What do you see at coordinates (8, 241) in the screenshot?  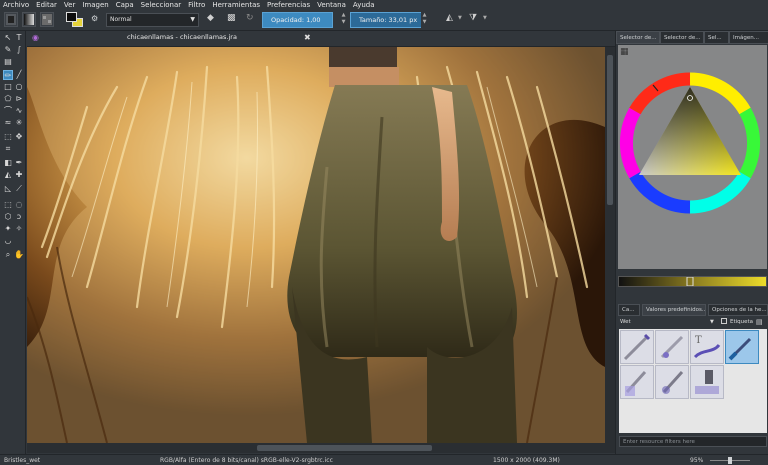 I see `bezier-selection-tool-icon: ◡` at bounding box center [8, 241].